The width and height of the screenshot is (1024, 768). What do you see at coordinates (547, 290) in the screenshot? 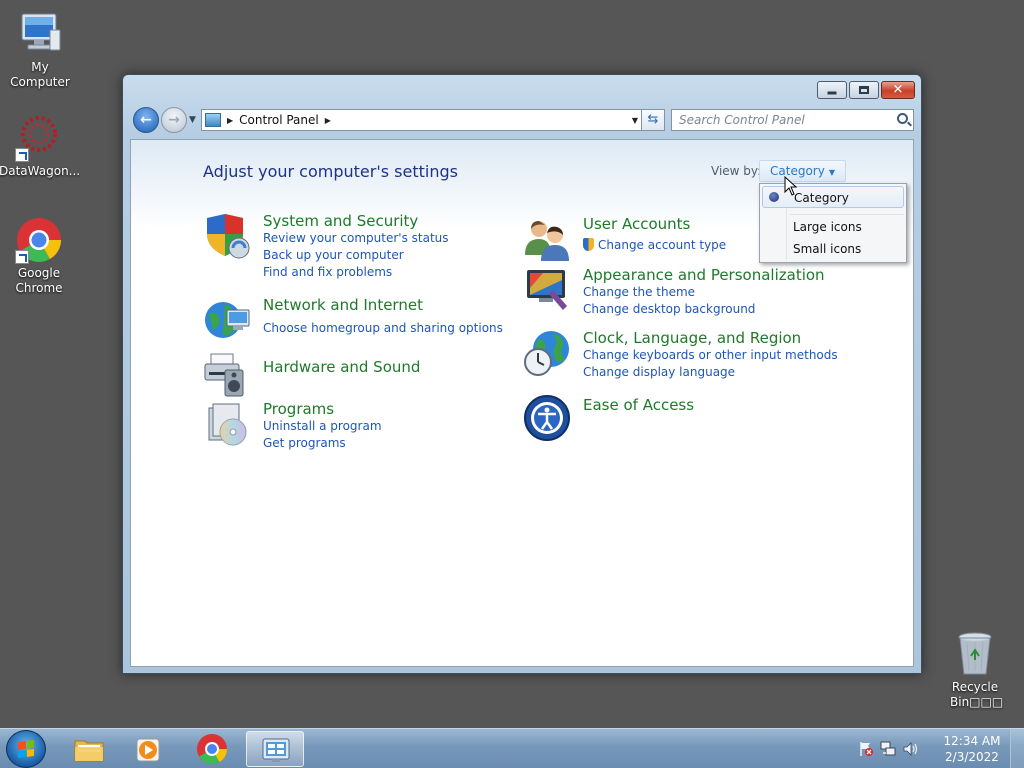
I see `monitor-paint-icon` at bounding box center [547, 290].